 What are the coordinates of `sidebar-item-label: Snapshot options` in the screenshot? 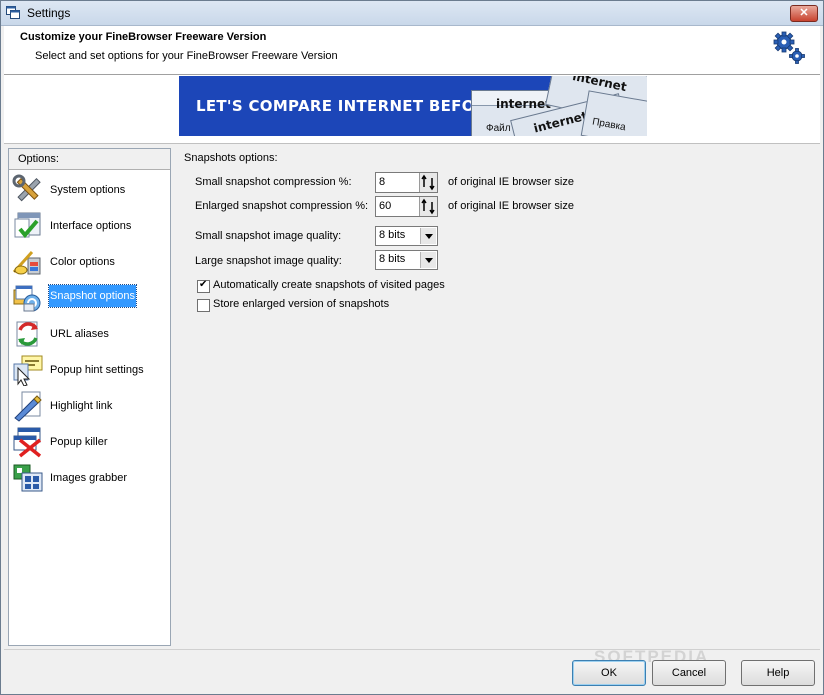 It's located at (92, 296).